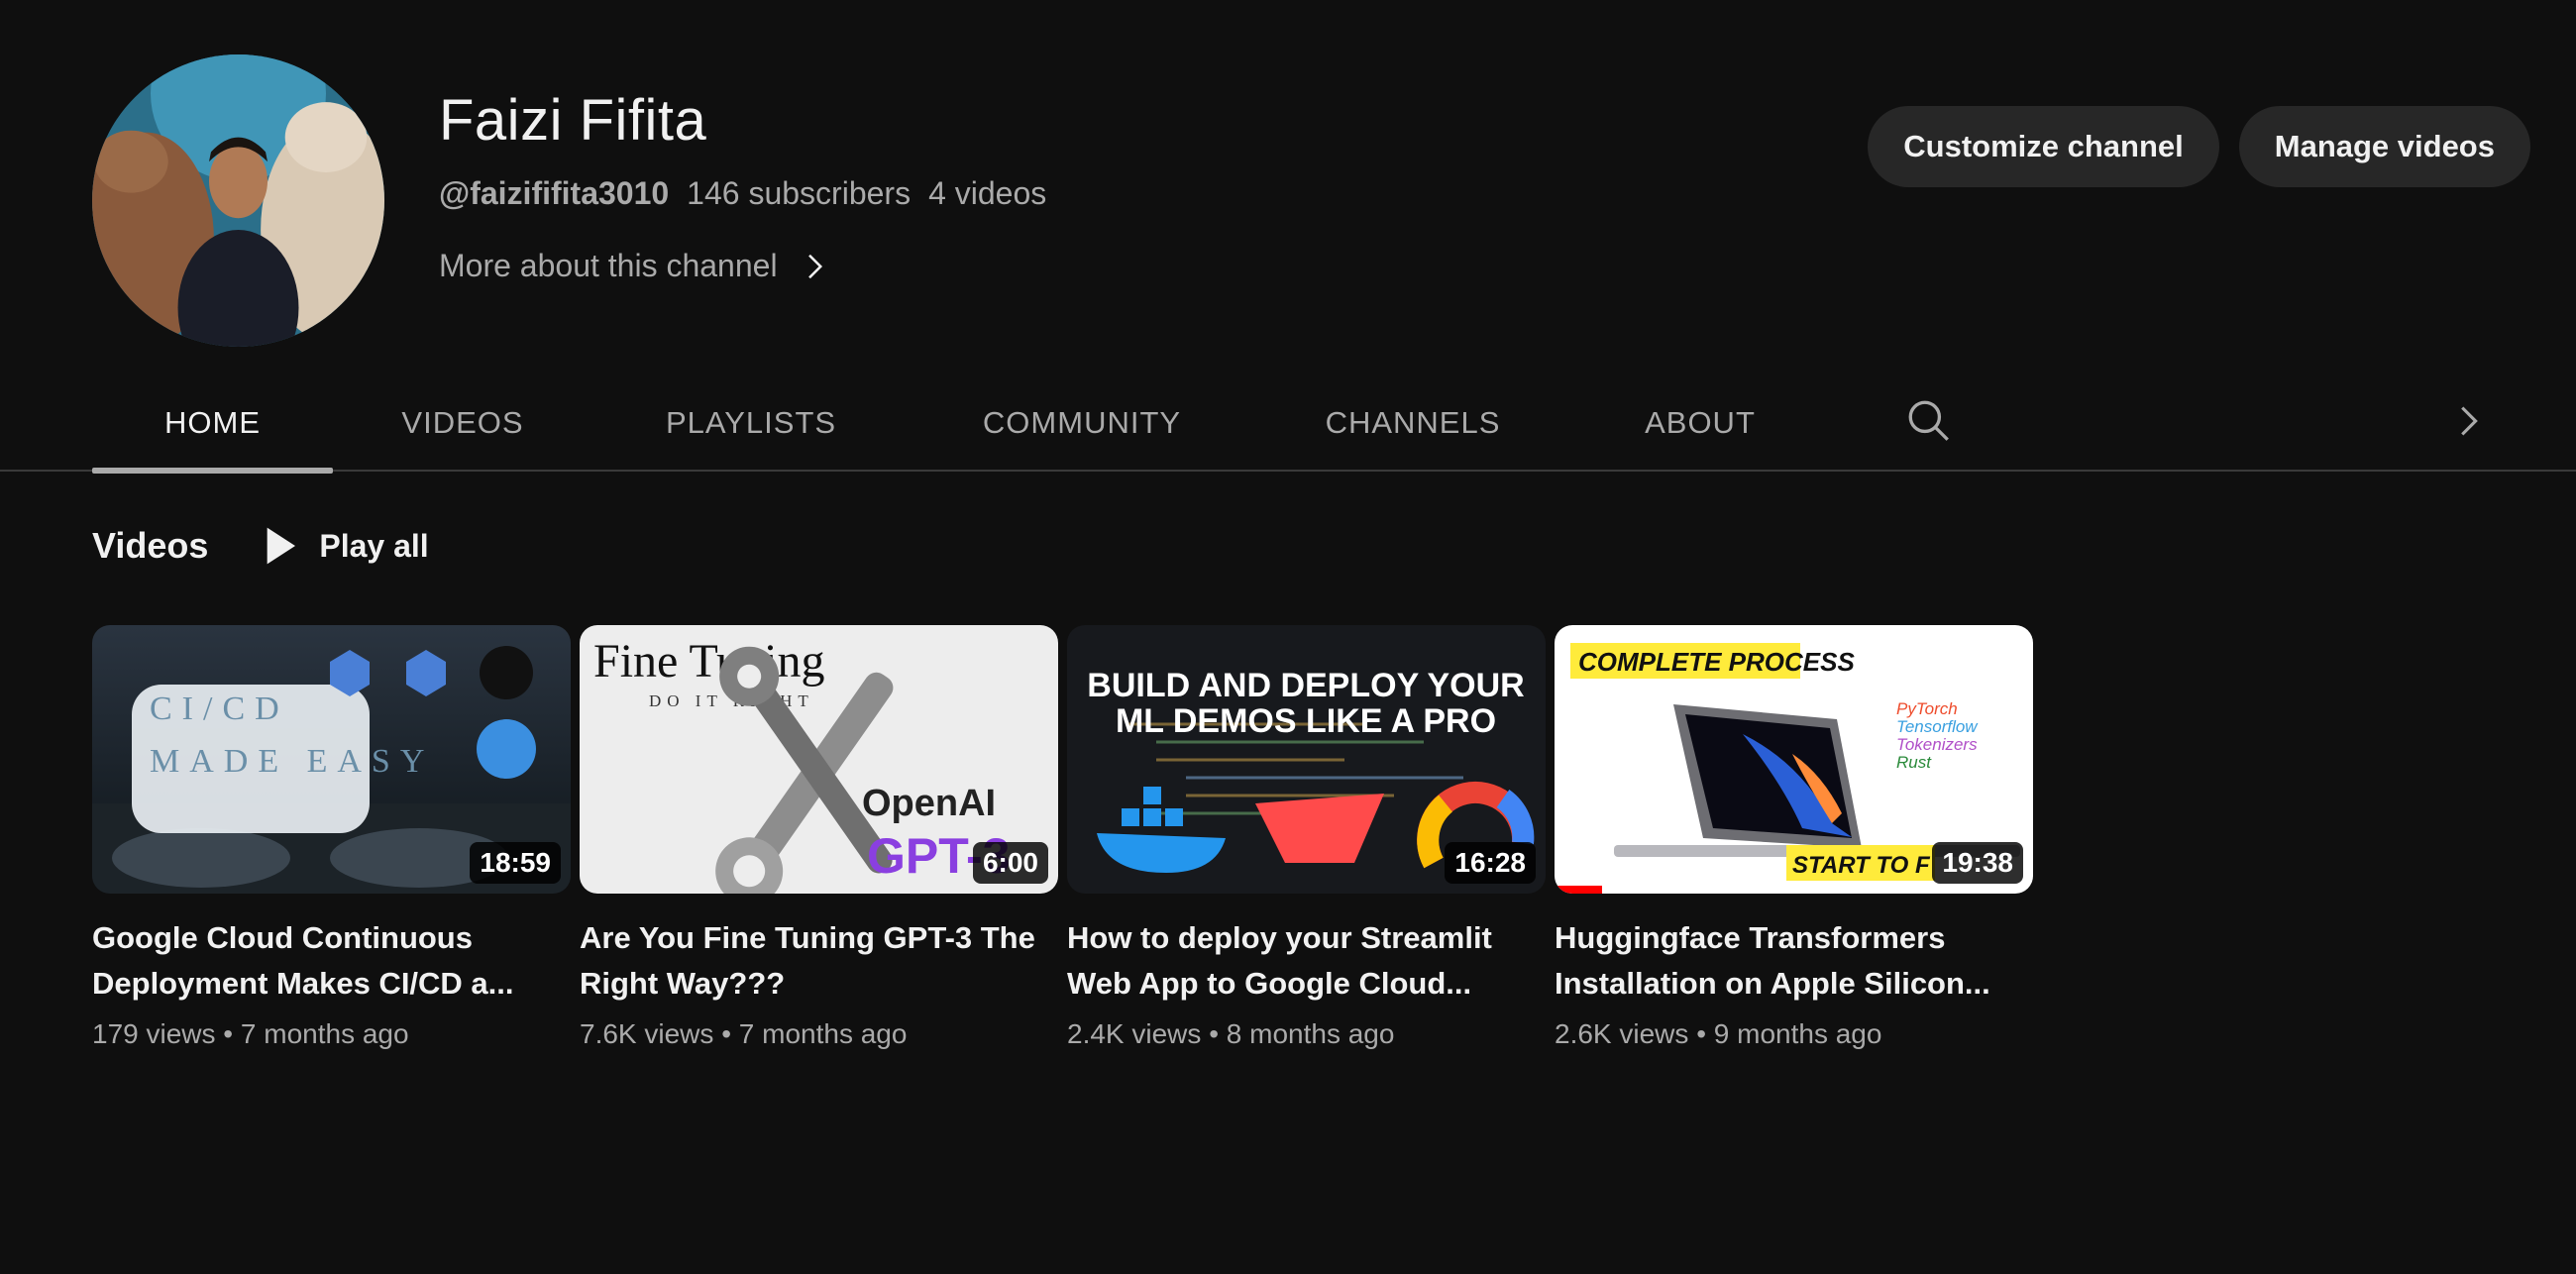 This screenshot has width=2576, height=1274. Describe the element at coordinates (1861, 865) in the screenshot. I see `thumb-text-line6: START TO F` at that location.